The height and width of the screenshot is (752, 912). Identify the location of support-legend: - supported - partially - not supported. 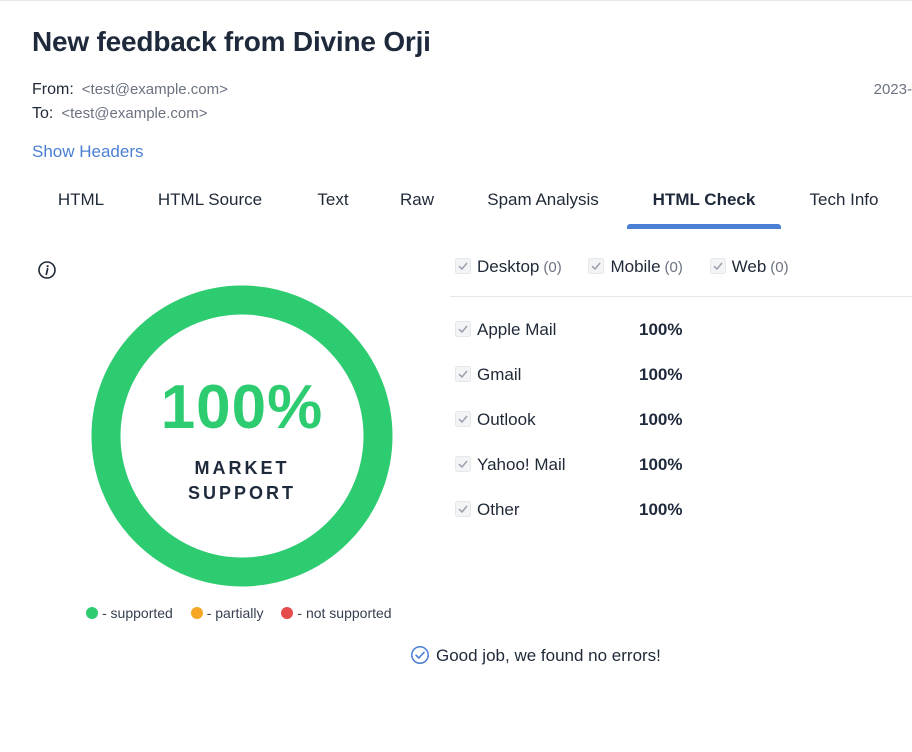
(246, 613).